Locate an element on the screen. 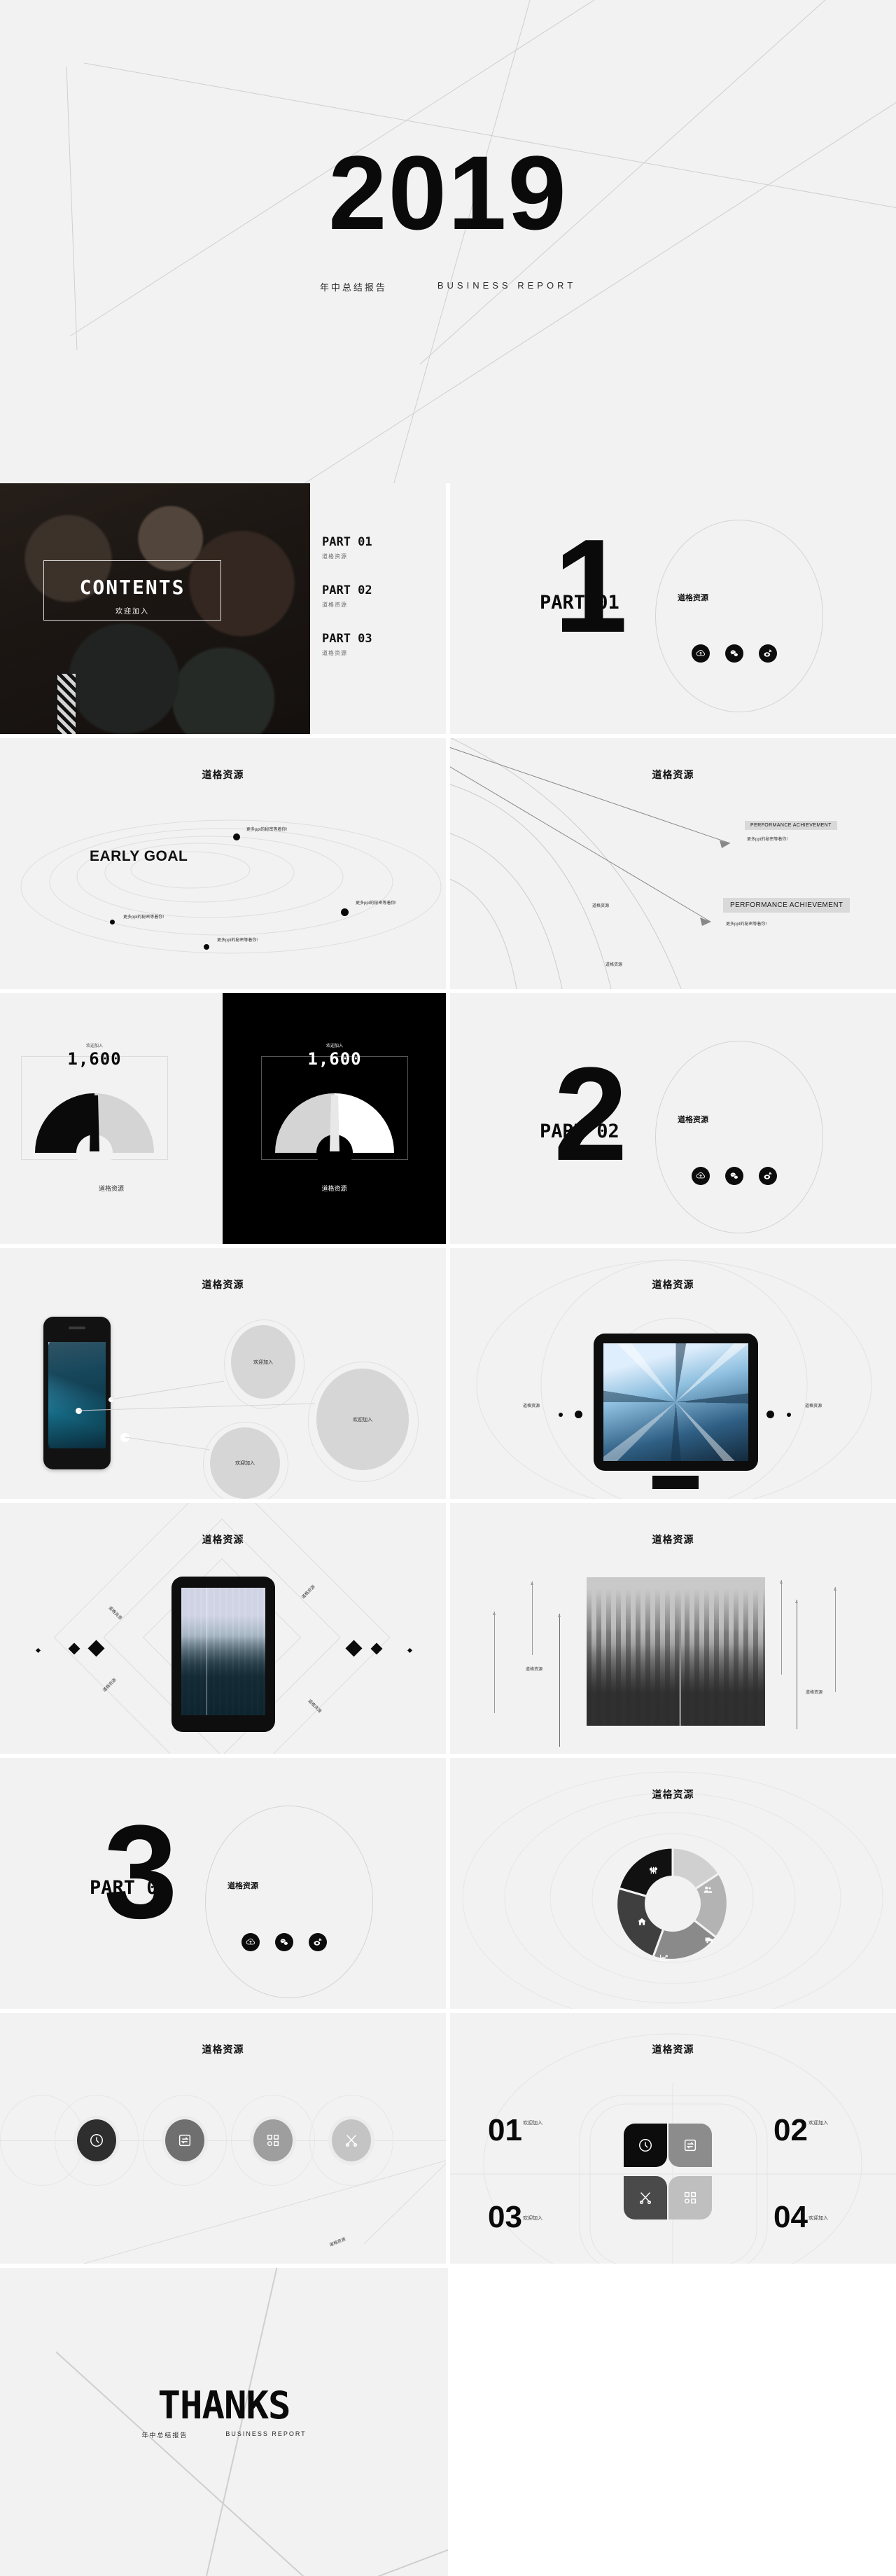  slide-donut: 道格资源 is located at coordinates (673, 1884).